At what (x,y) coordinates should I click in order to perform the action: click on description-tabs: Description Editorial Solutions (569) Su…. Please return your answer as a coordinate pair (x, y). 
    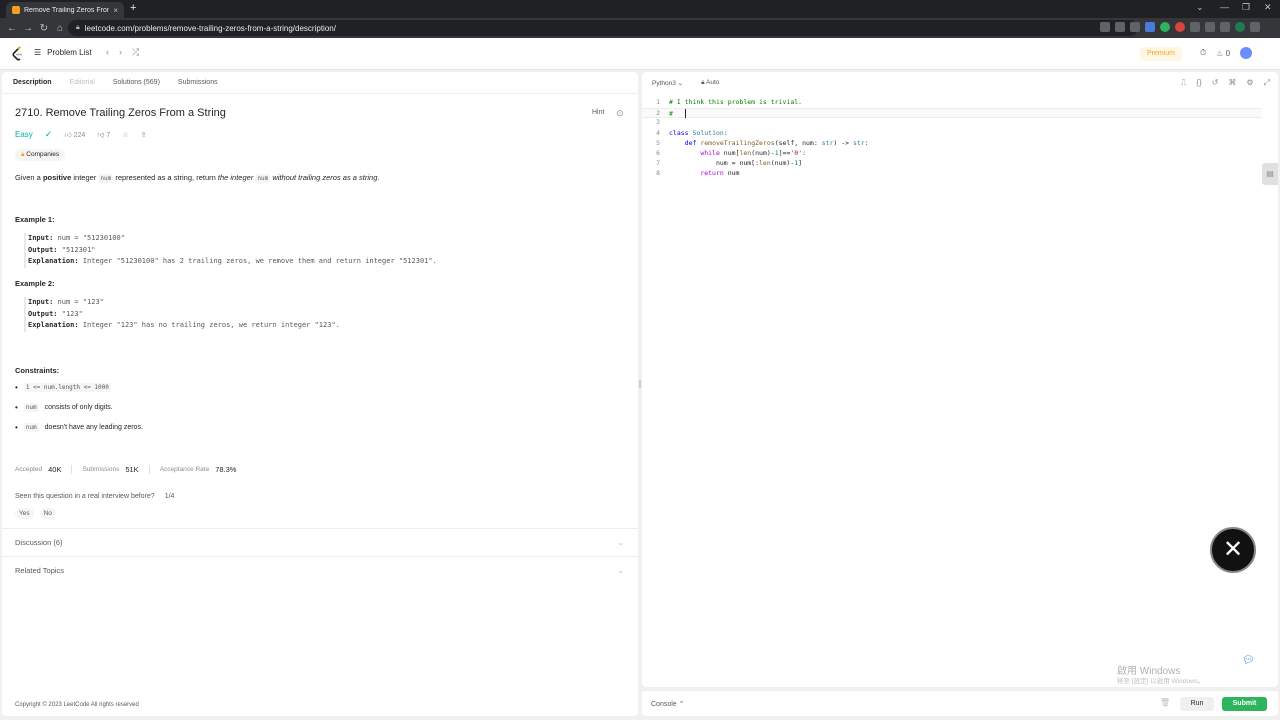
    Looking at the image, I should click on (320, 83).